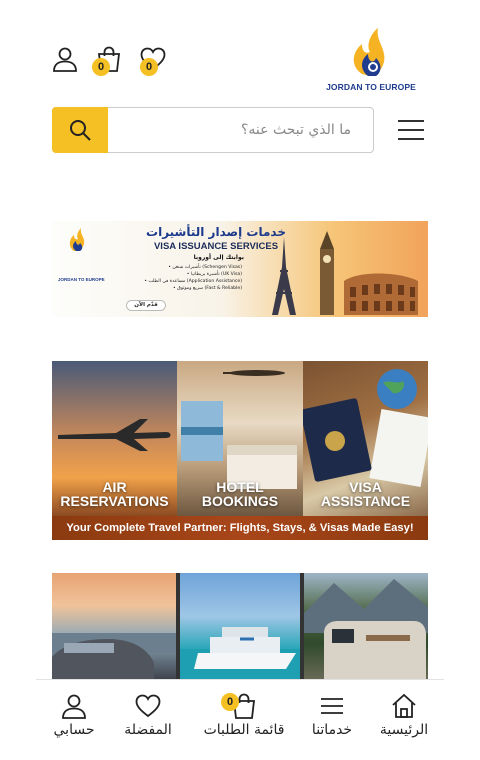  What do you see at coordinates (411, 130) in the screenshot?
I see `menu-button` at bounding box center [411, 130].